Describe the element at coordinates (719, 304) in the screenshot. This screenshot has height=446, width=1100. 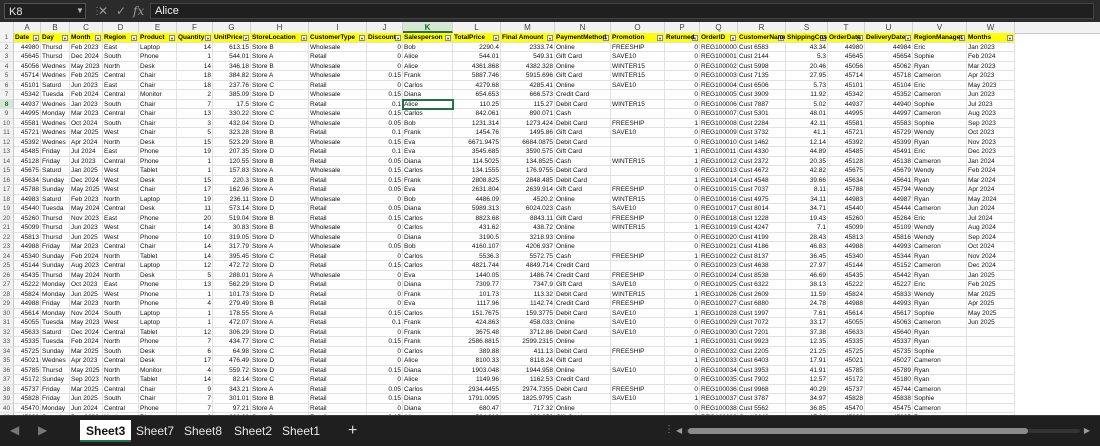
I see `cell: REG100027` at that location.